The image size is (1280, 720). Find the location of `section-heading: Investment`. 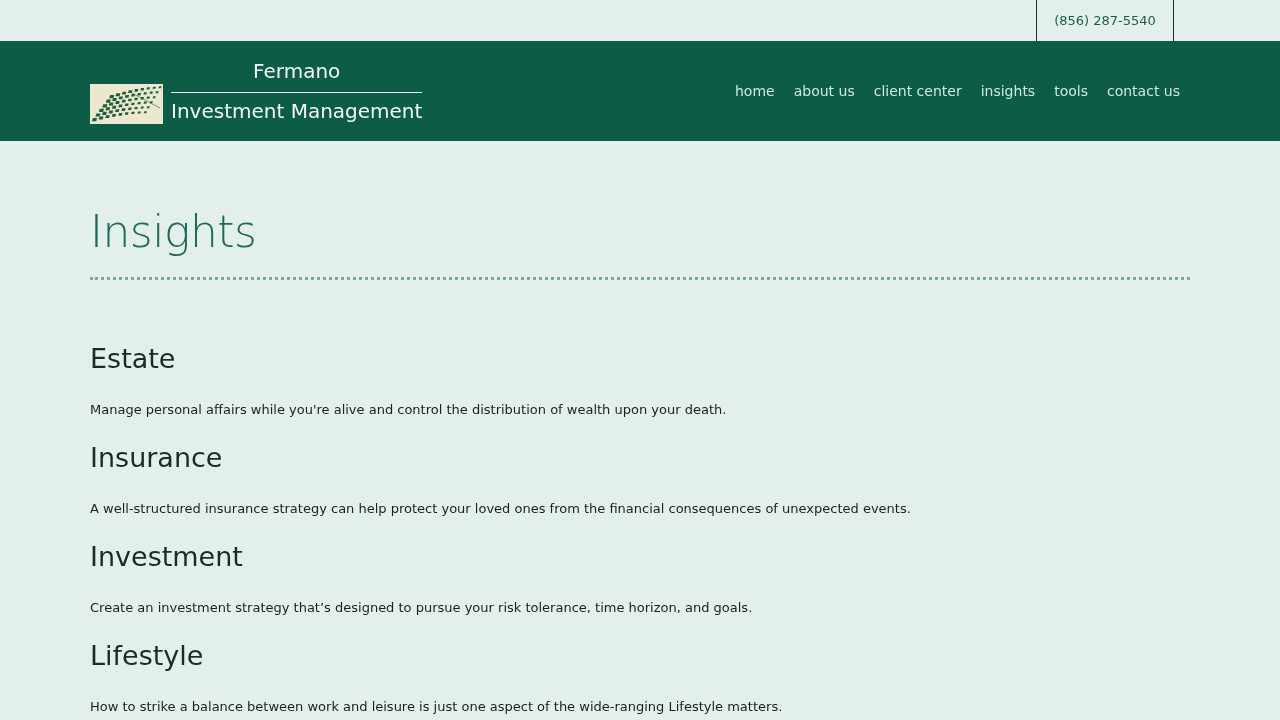

section-heading: Investment is located at coordinates (167, 557).